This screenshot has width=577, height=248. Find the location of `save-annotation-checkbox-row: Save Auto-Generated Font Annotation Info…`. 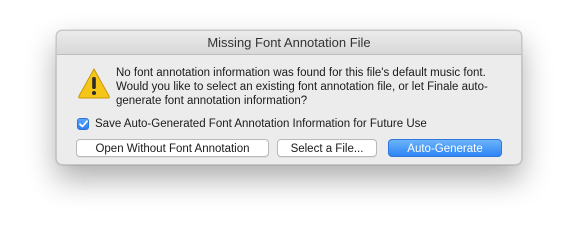

save-annotation-checkbox-row: Save Auto-Generated Font Annotation Info… is located at coordinates (252, 124).